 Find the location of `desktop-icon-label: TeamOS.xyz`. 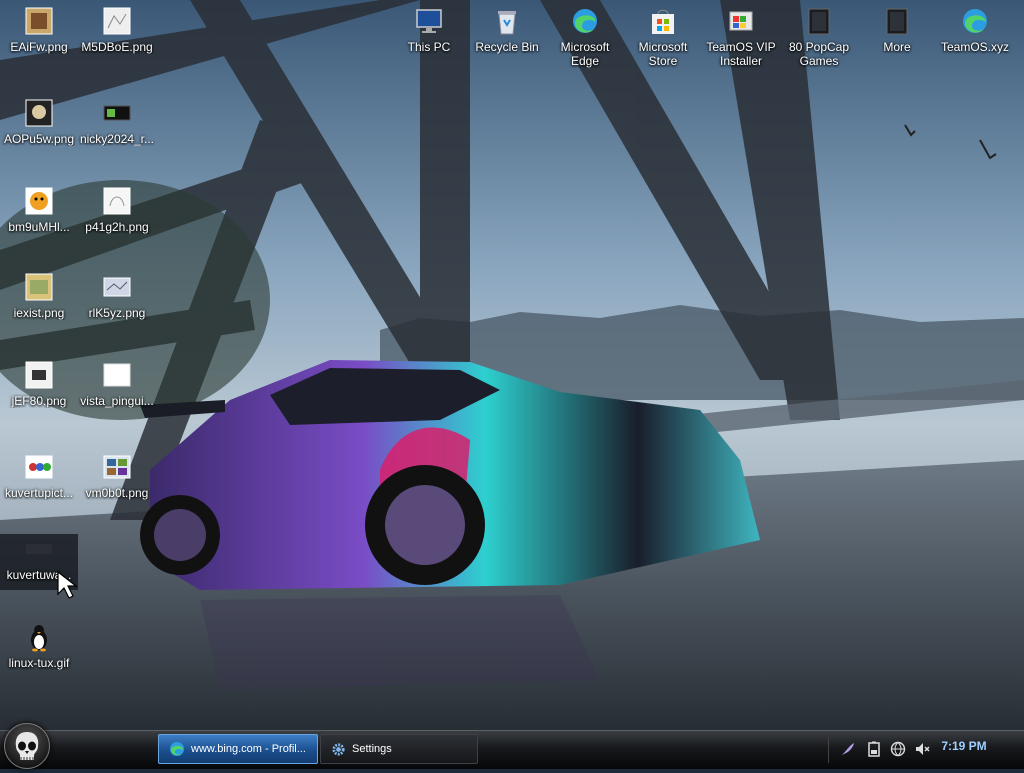

desktop-icon-label: TeamOS.xyz is located at coordinates (974, 47).